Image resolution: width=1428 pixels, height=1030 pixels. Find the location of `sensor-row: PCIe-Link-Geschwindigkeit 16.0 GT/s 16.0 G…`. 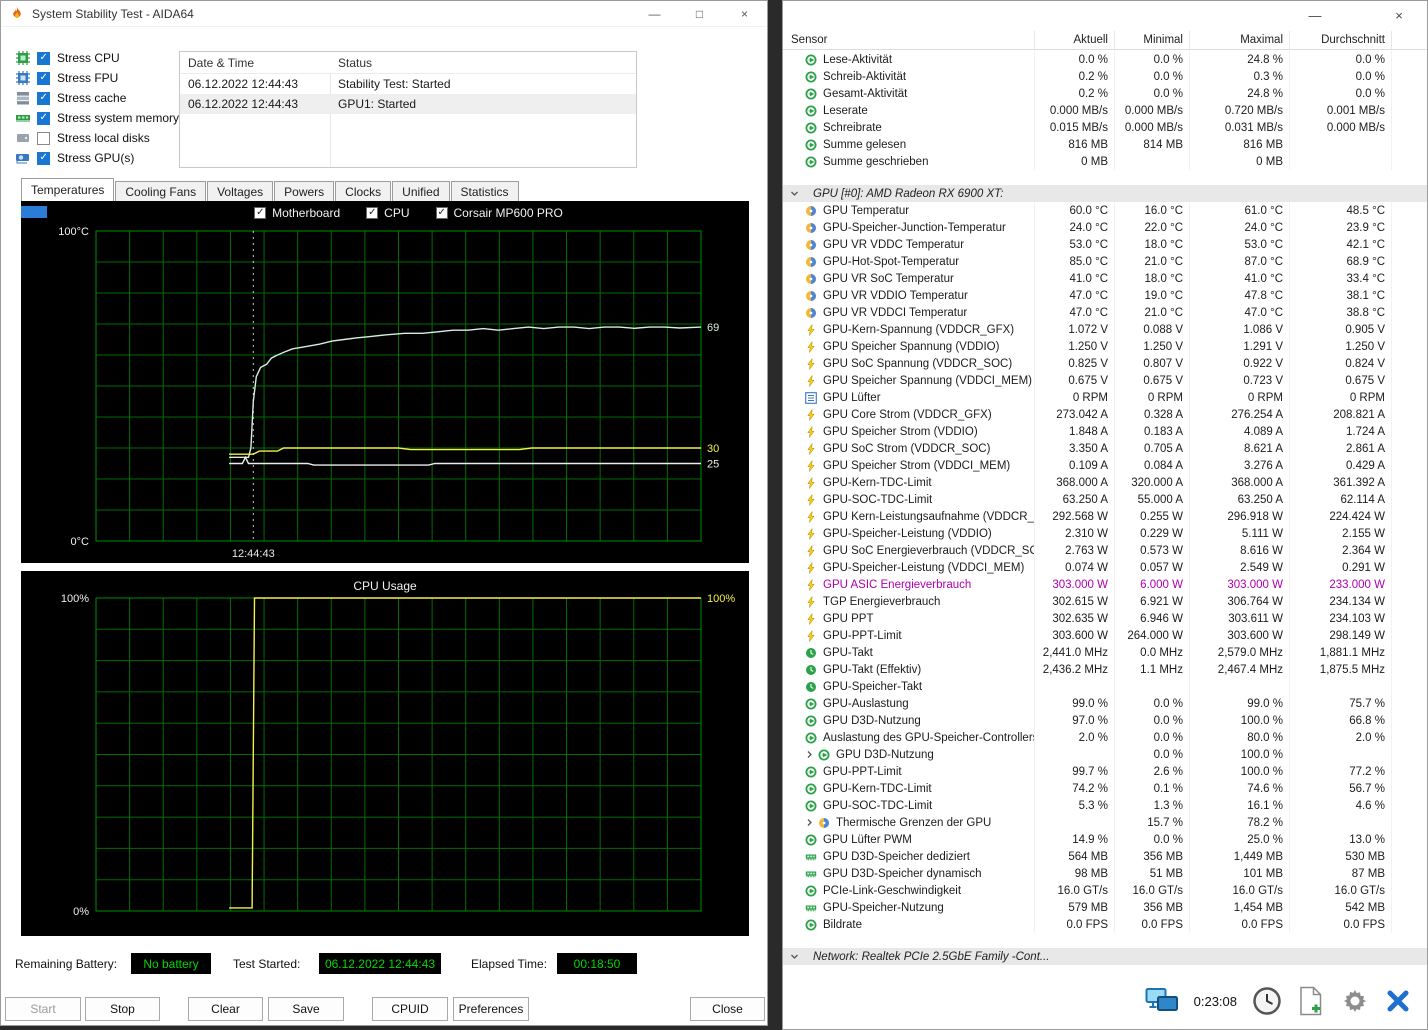

sensor-row: PCIe-Link-Geschwindigkeit 16.0 GT/s 16.0 G… is located at coordinates (1105, 890).